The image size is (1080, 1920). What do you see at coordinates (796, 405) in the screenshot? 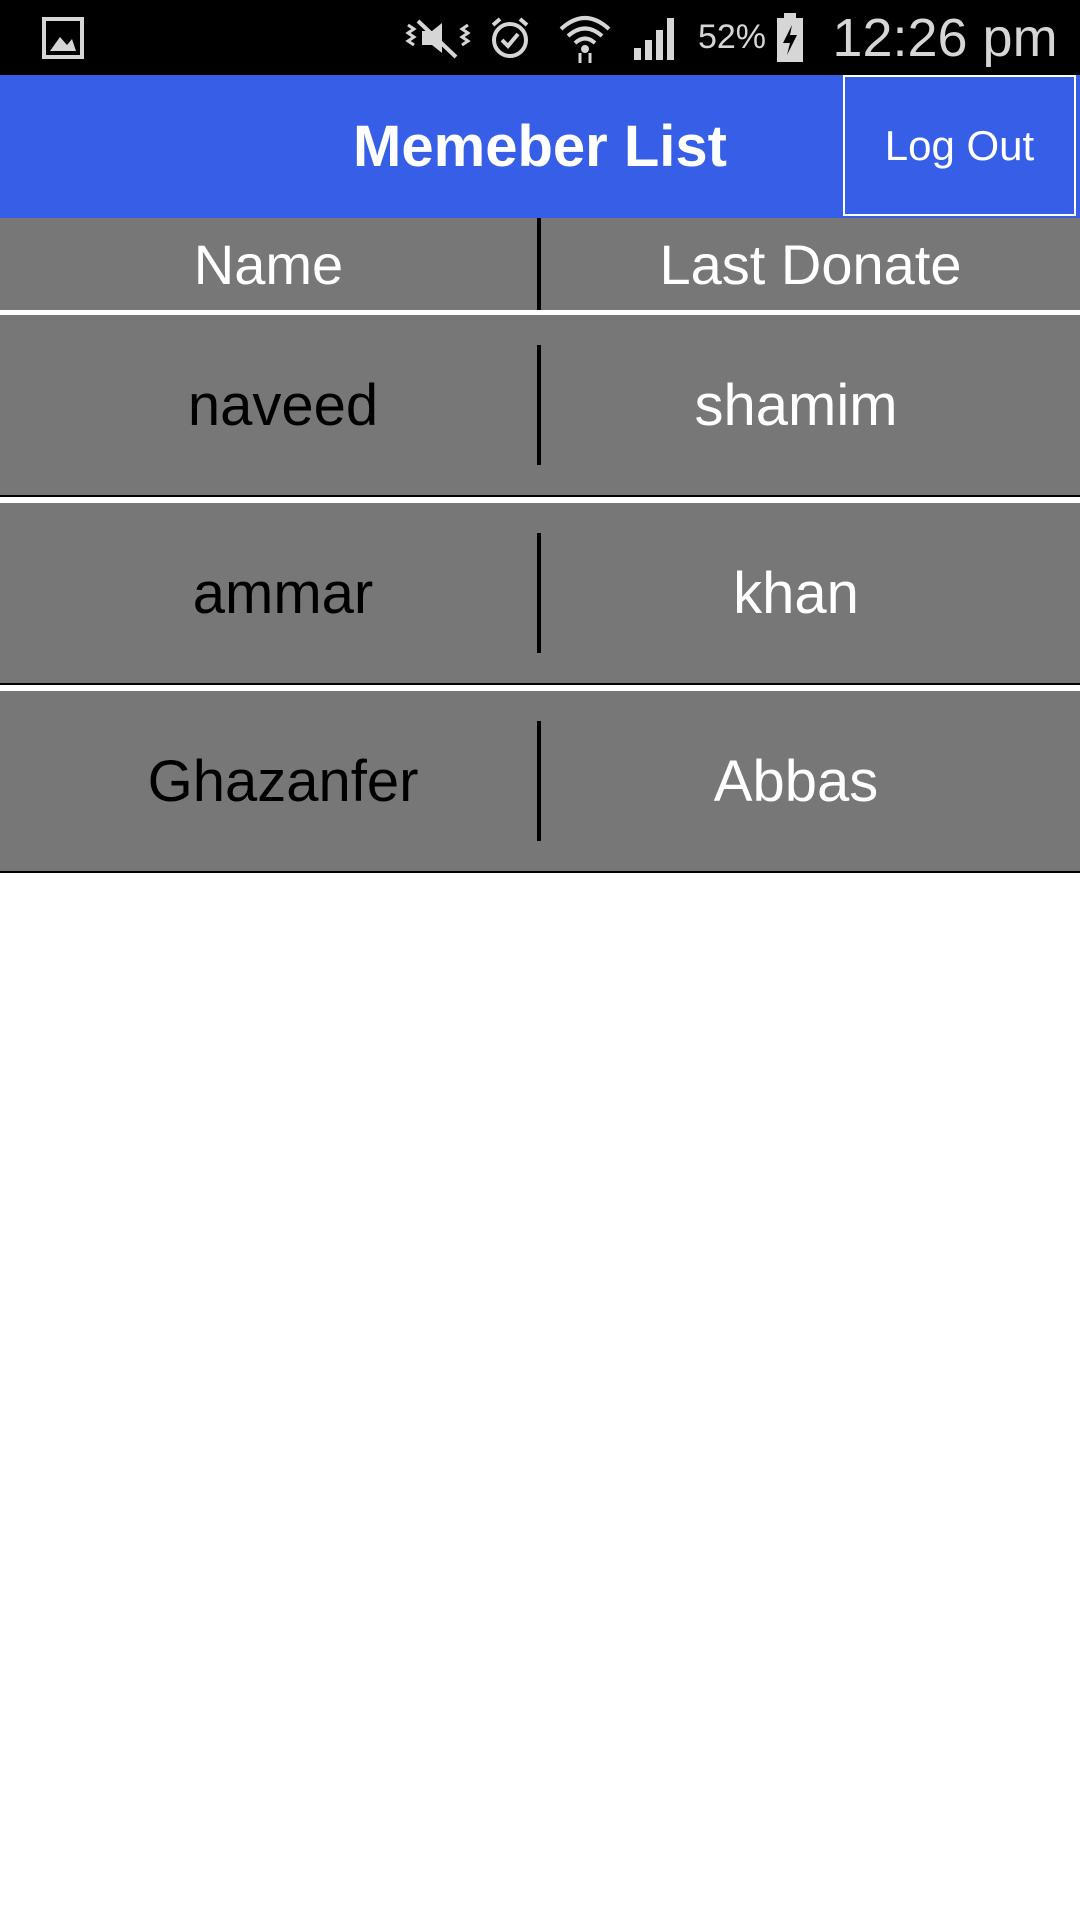
I see `row-last-donate: shamim` at bounding box center [796, 405].